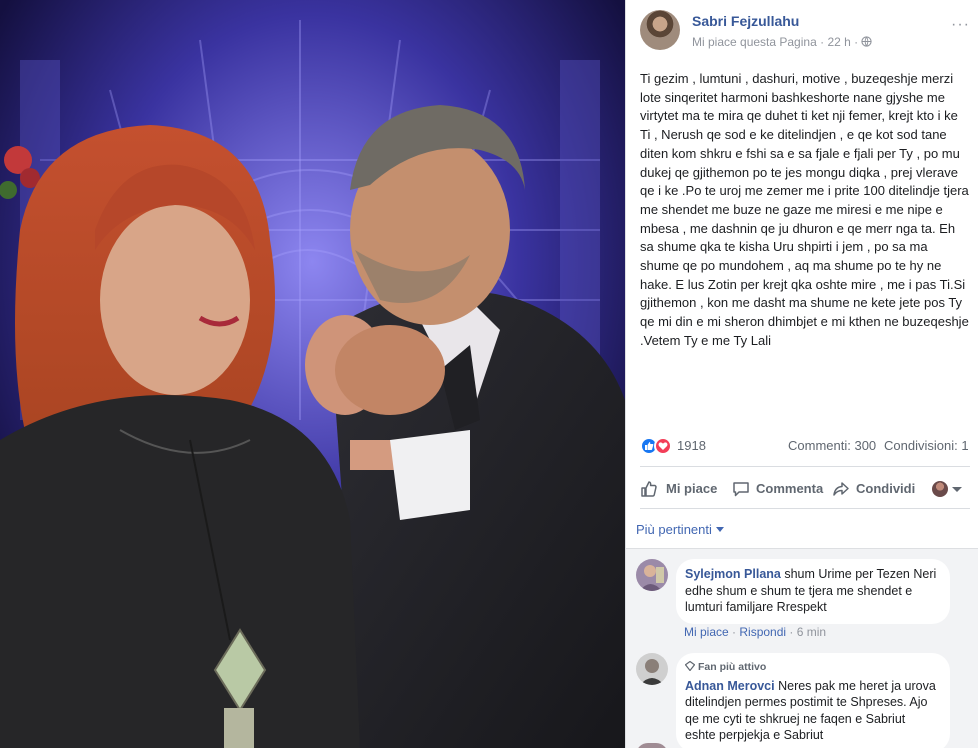 The width and height of the screenshot is (978, 748). Describe the element at coordinates (730, 686) in the screenshot. I see `comment-author: Adnan Merovci` at that location.